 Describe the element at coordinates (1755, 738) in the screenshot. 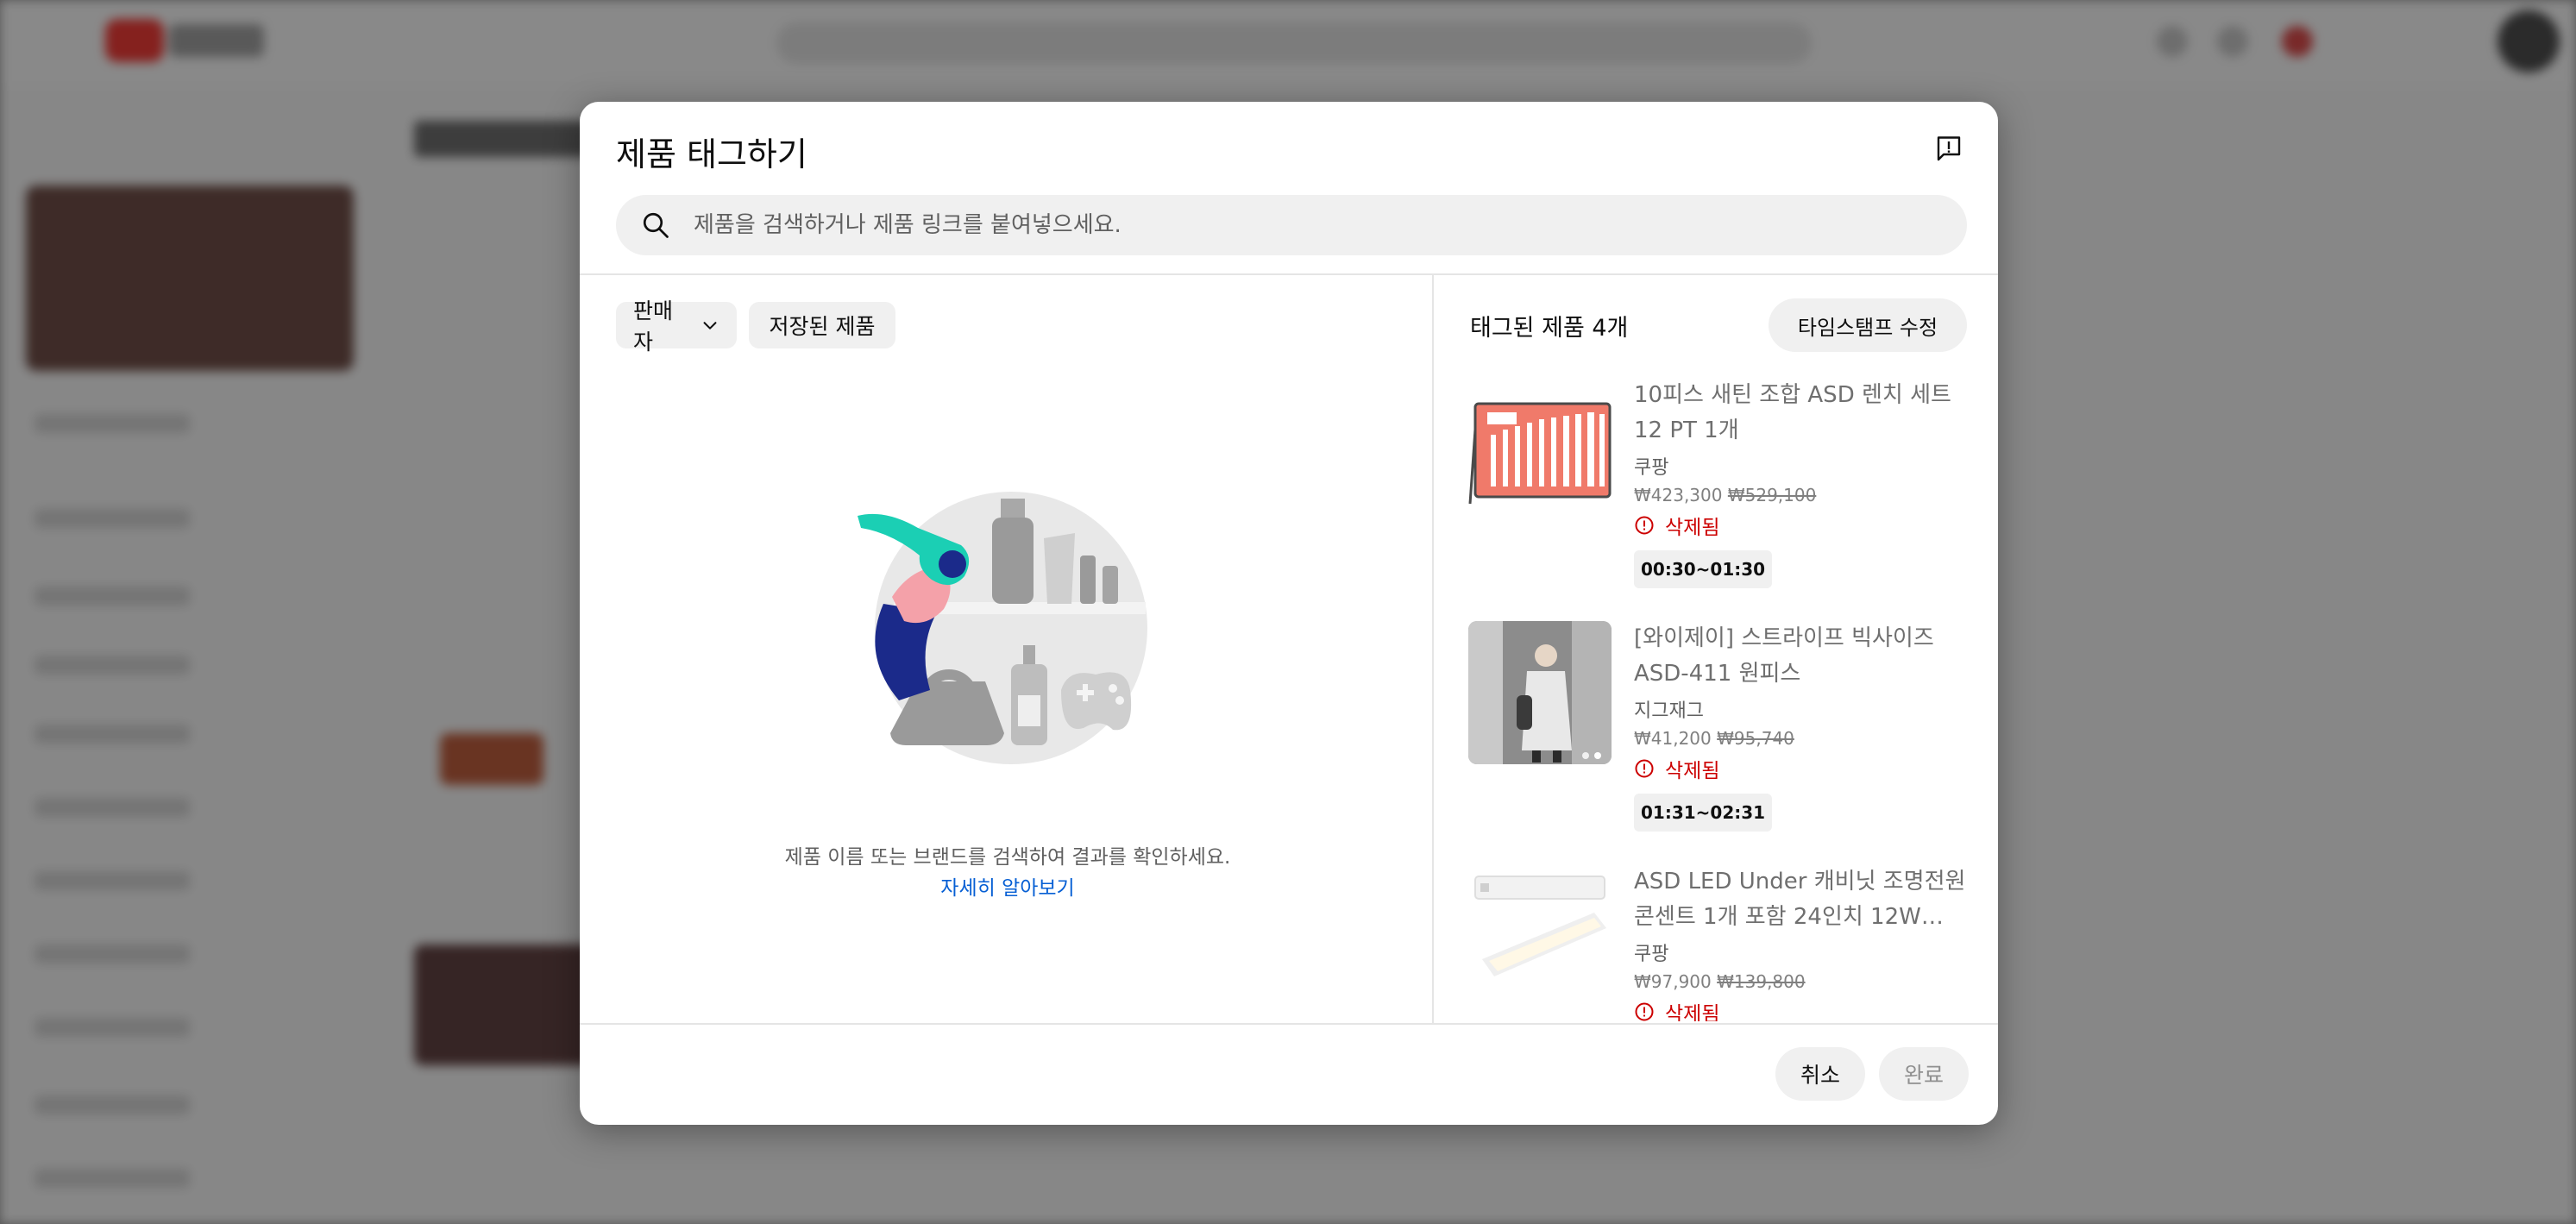

I see `product-original-price: ₩95,740` at that location.